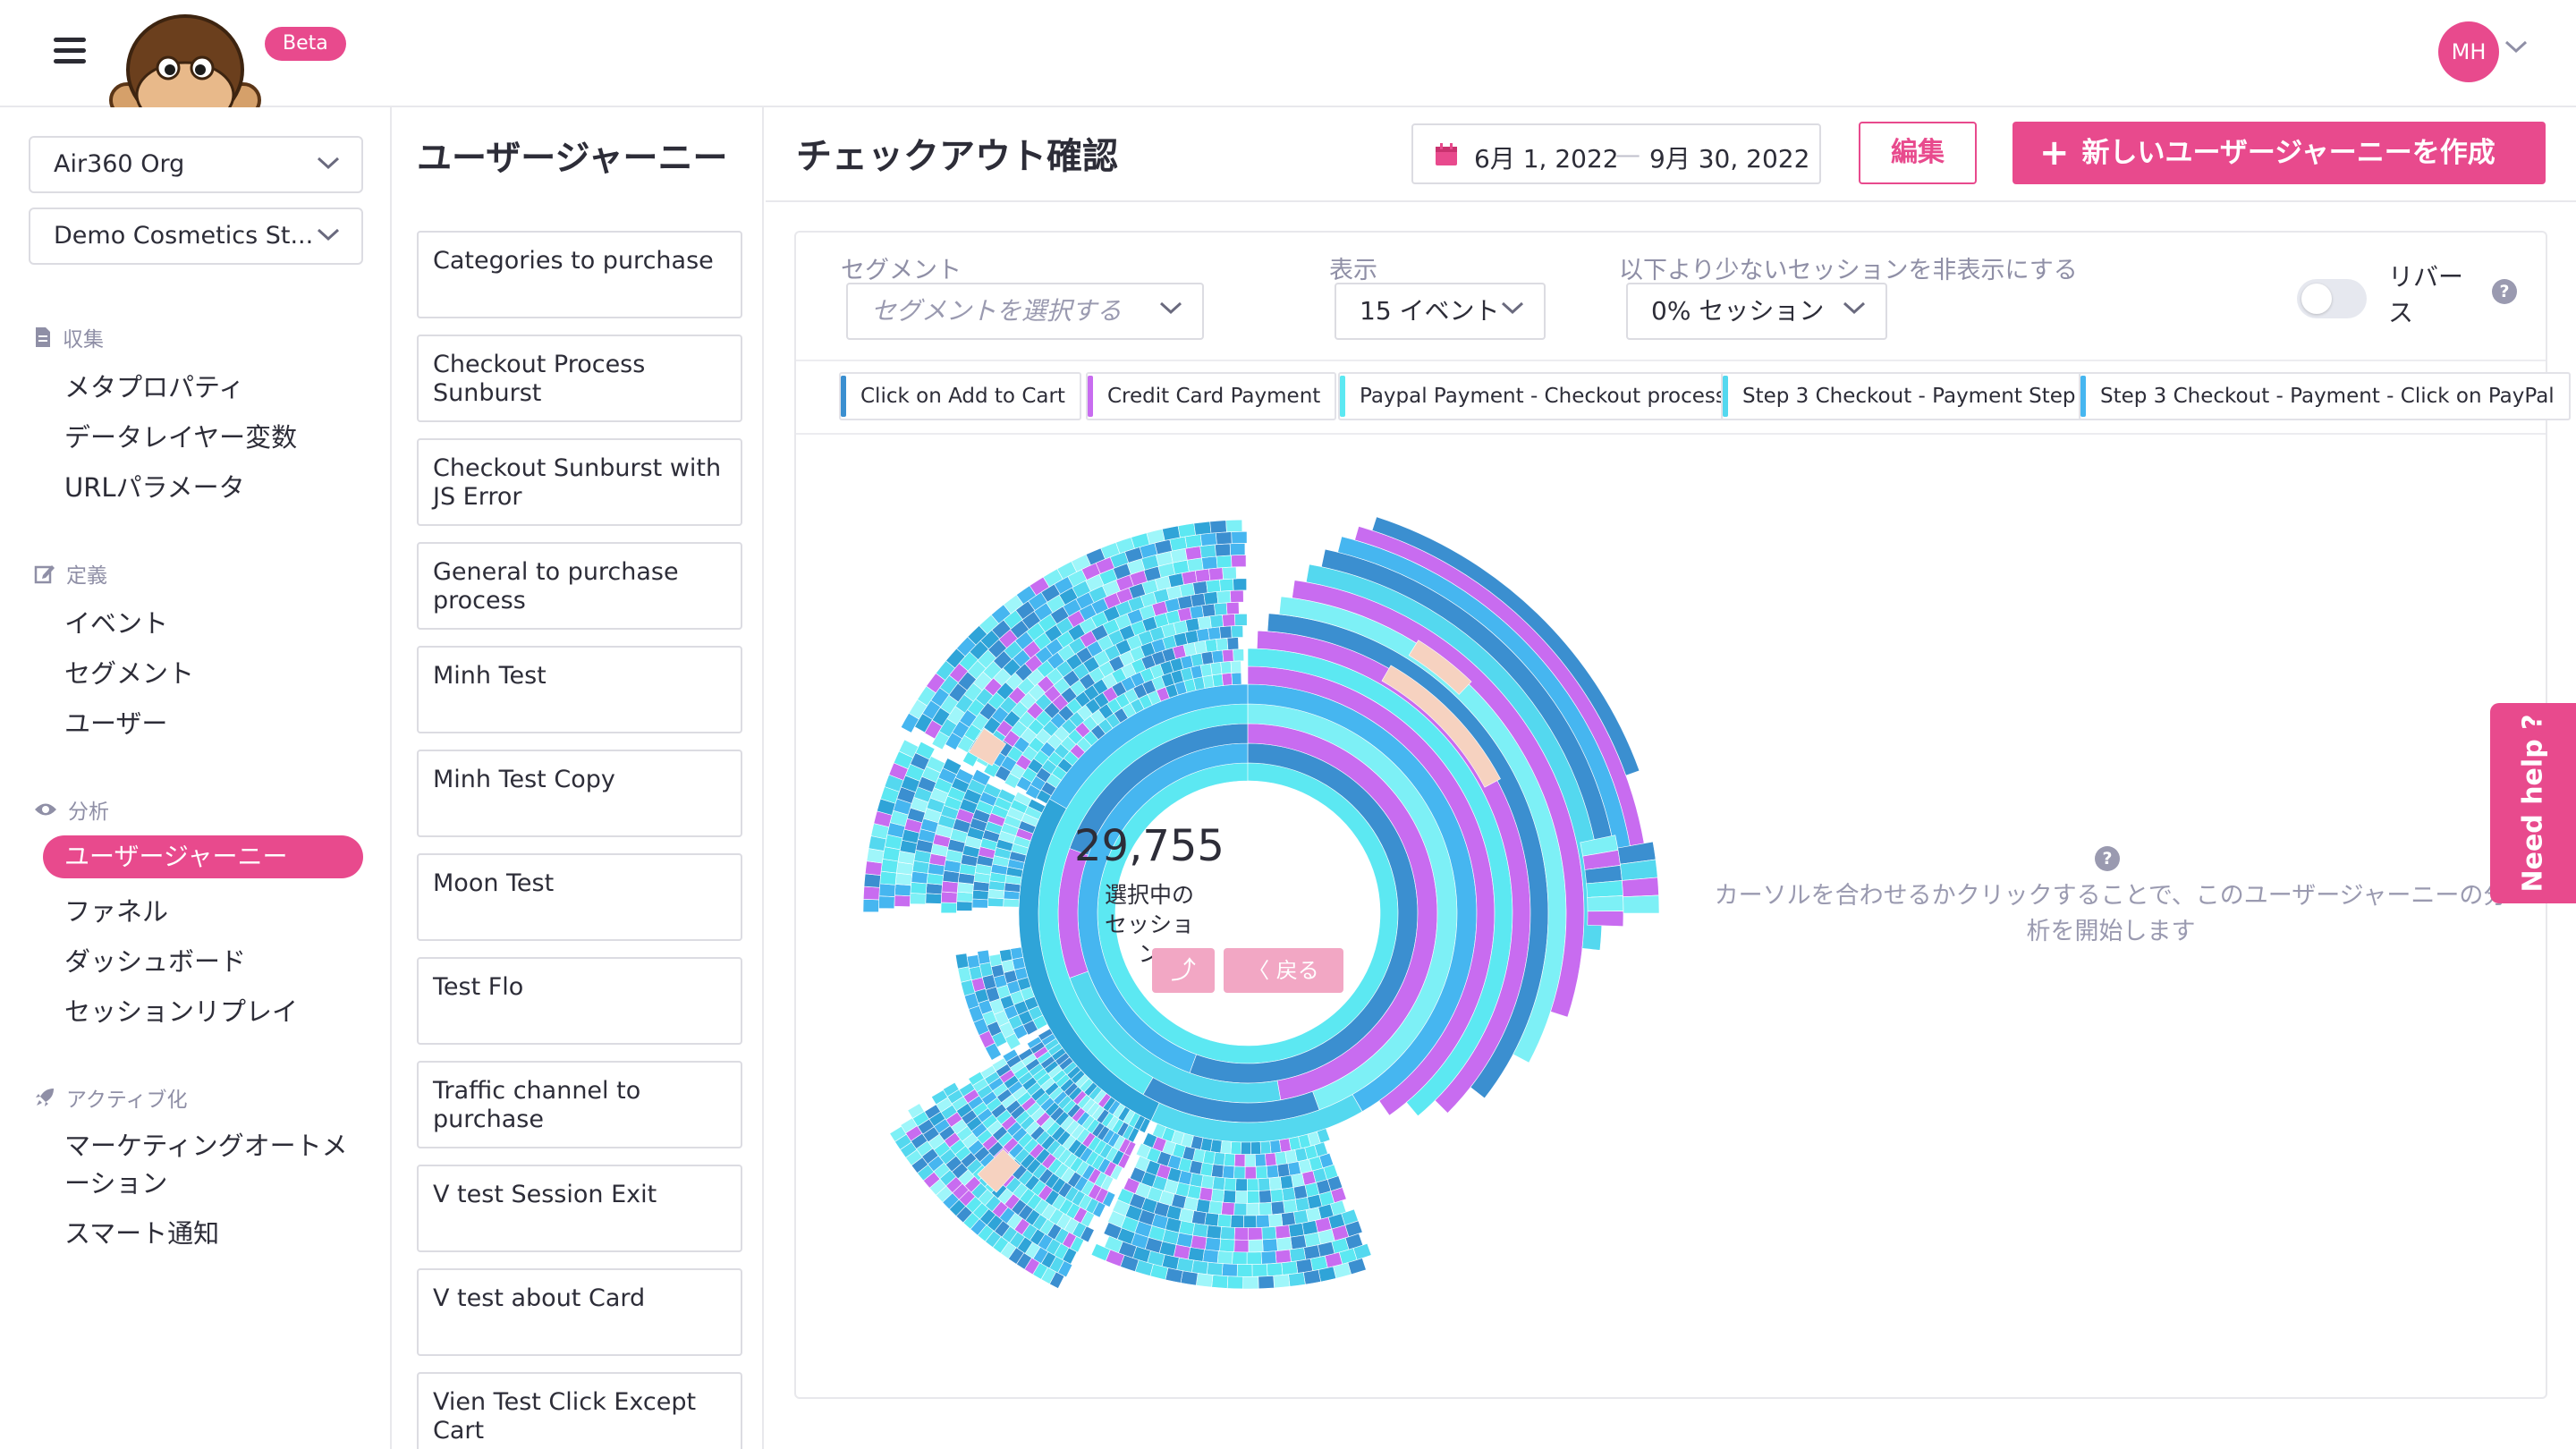  Describe the element at coordinates (1540, 396) in the screenshot. I see `legend-chip: Paypal Payment - Checkout process` at that location.